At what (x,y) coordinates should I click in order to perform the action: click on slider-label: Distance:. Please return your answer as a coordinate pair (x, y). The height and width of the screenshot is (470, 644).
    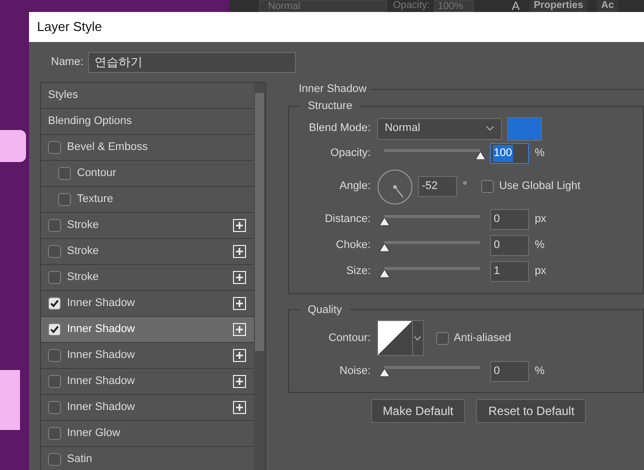
    Looking at the image, I should click on (347, 220).